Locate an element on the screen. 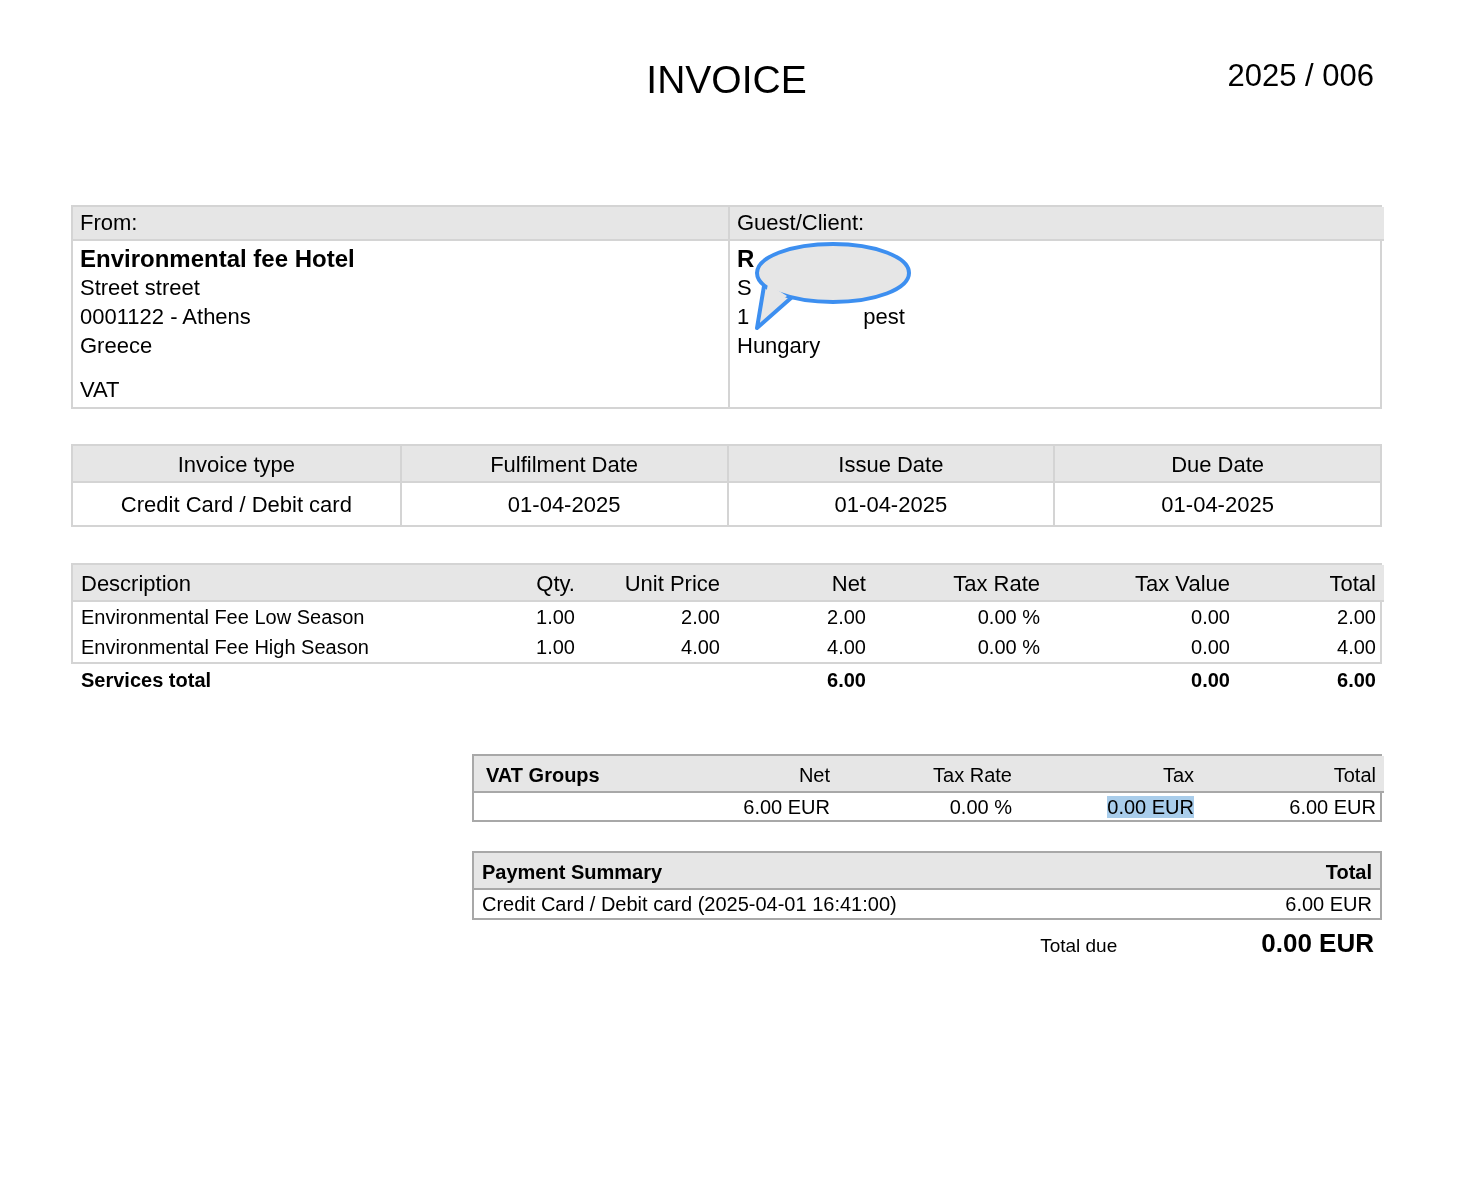  address-line: pest is located at coordinates (884, 316).